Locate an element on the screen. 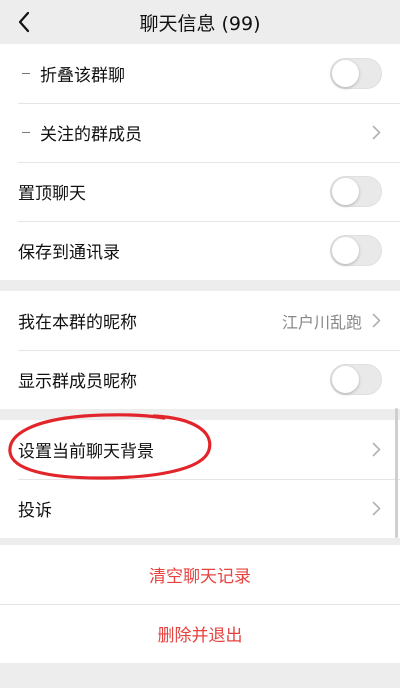  save-to-contacts-toggle is located at coordinates (356, 250).